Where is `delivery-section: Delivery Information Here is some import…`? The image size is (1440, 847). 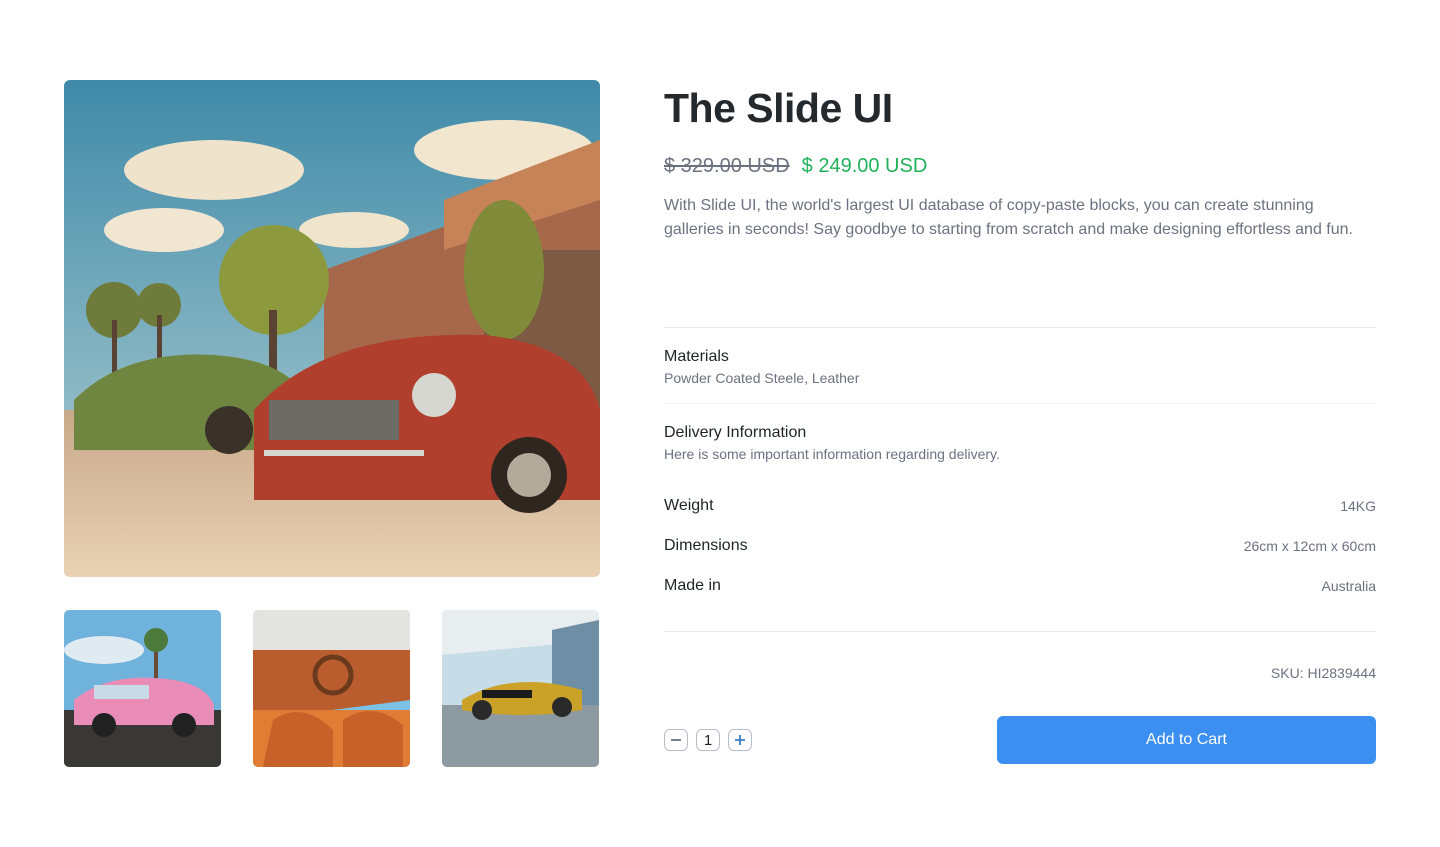
delivery-section: Delivery Information Here is some import… is located at coordinates (1020, 442).